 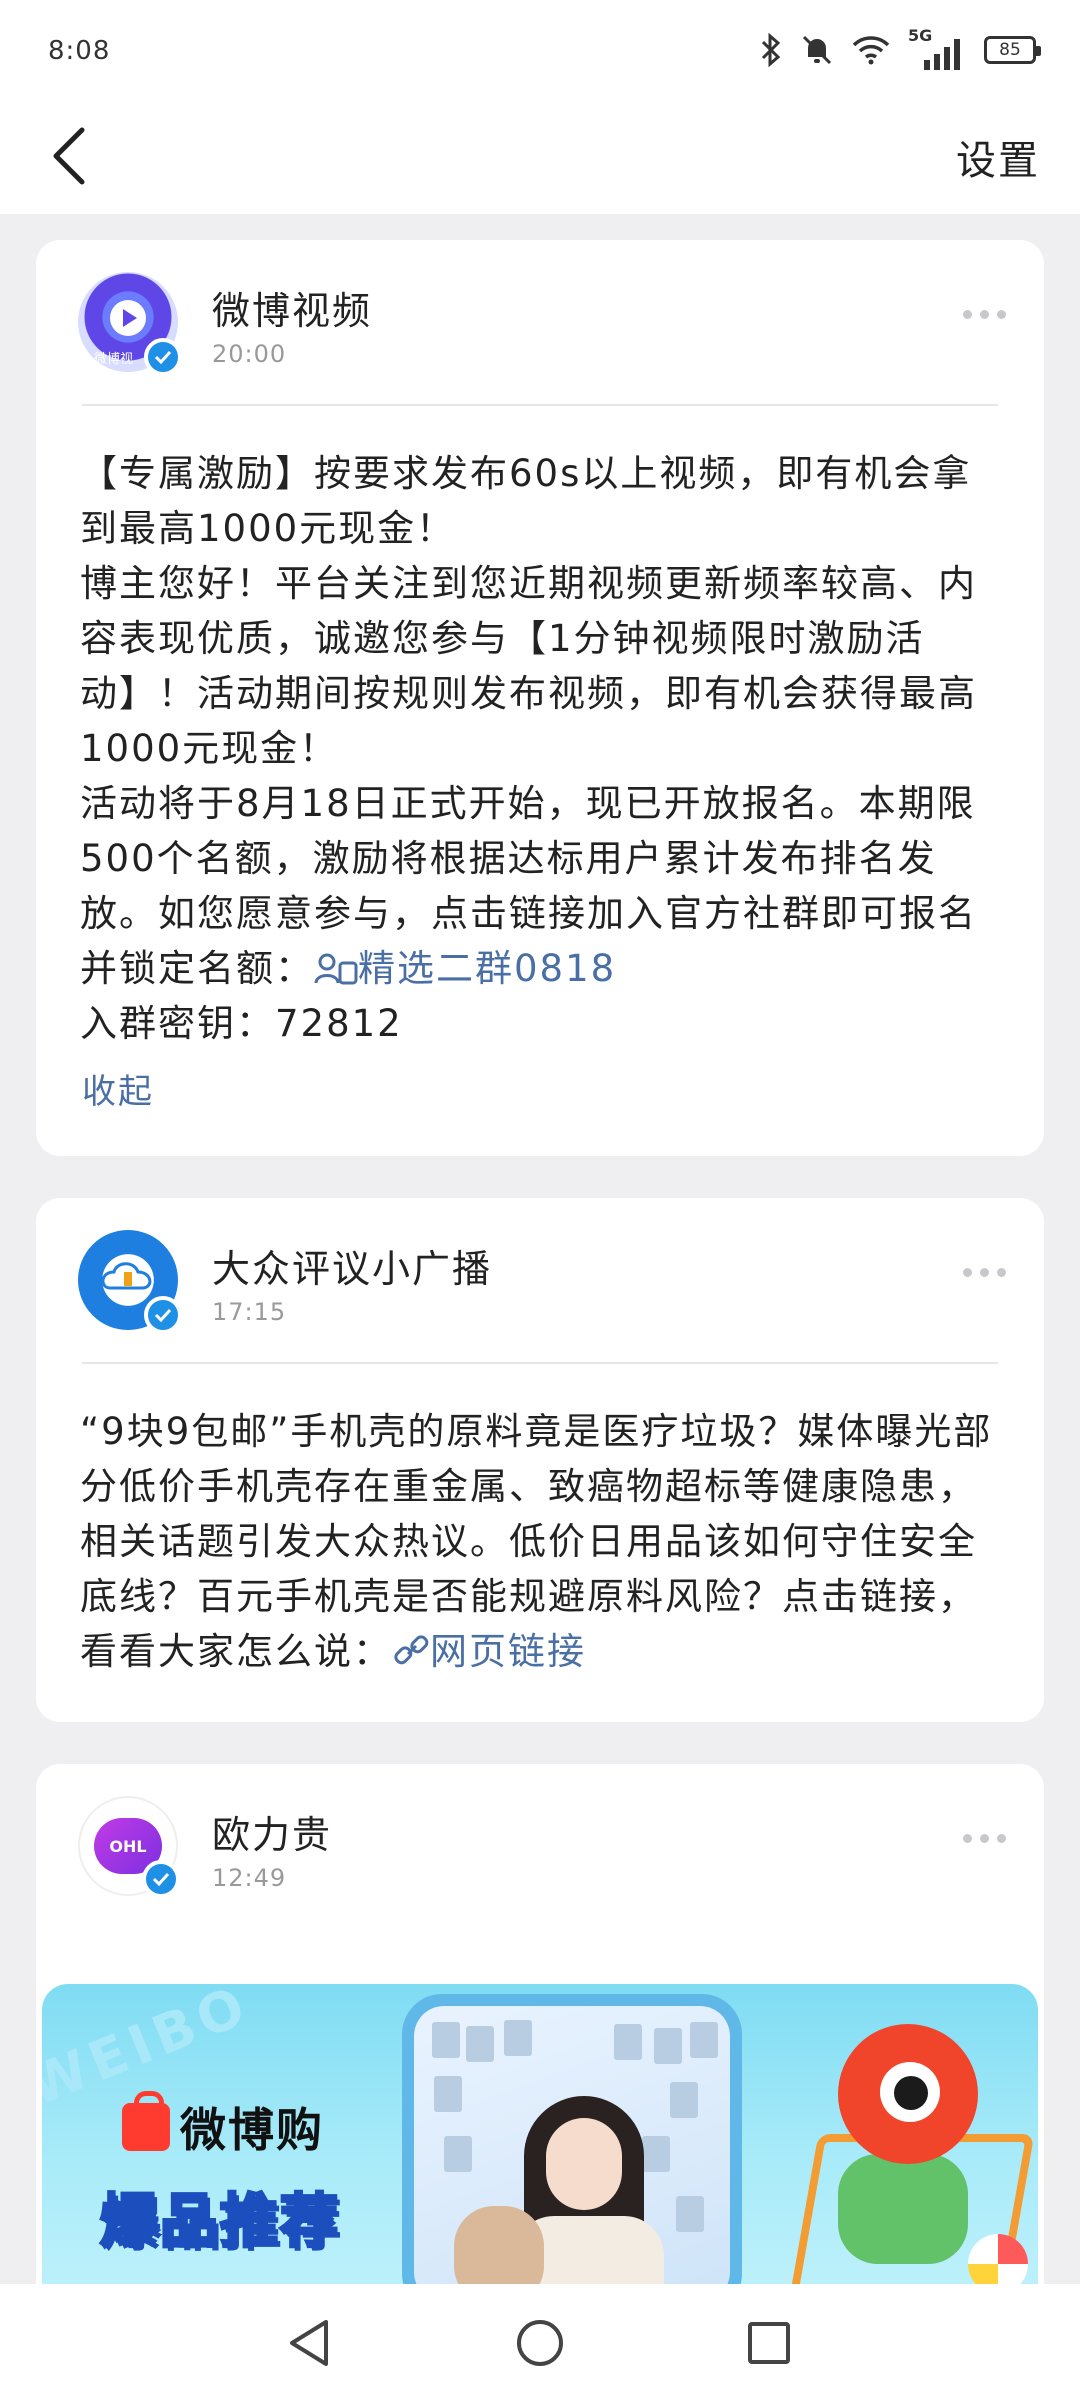 I want to click on megaphone-icon, so click(x=126, y=1276).